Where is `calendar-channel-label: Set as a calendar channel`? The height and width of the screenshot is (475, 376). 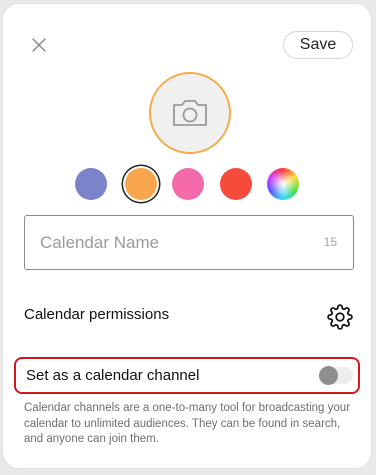
calendar-channel-label: Set as a calendar channel is located at coordinates (113, 375).